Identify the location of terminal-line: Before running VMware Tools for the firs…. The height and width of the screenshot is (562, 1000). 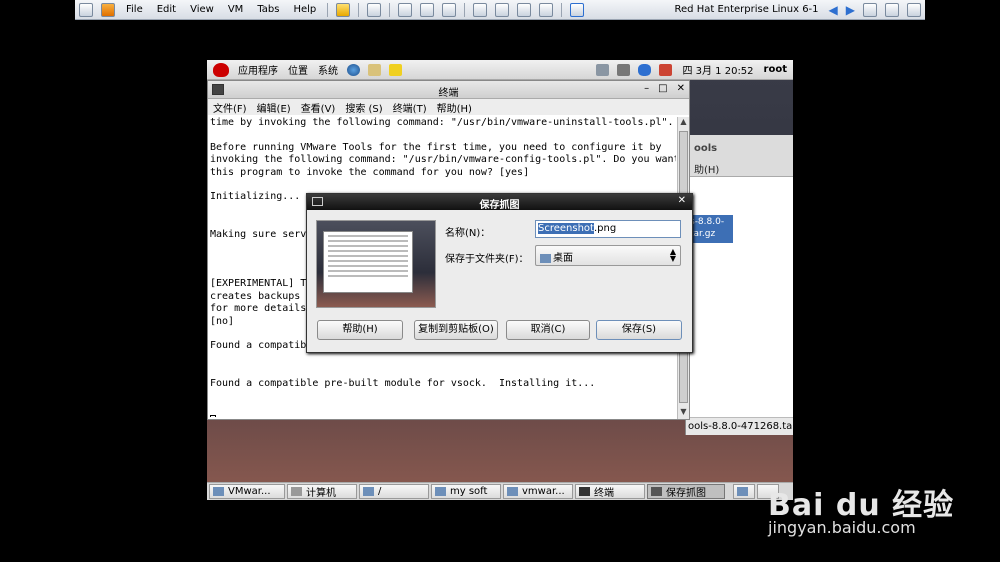
(436, 147).